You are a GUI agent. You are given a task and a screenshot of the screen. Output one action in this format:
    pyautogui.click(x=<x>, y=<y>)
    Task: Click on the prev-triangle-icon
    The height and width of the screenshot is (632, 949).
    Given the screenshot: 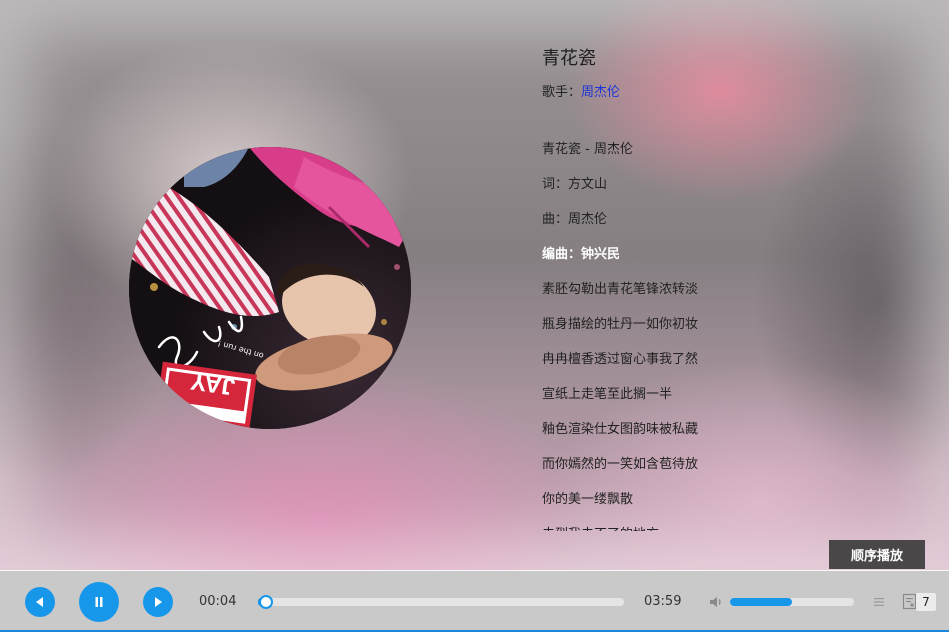 What is the action you would take?
    pyautogui.click(x=39, y=602)
    